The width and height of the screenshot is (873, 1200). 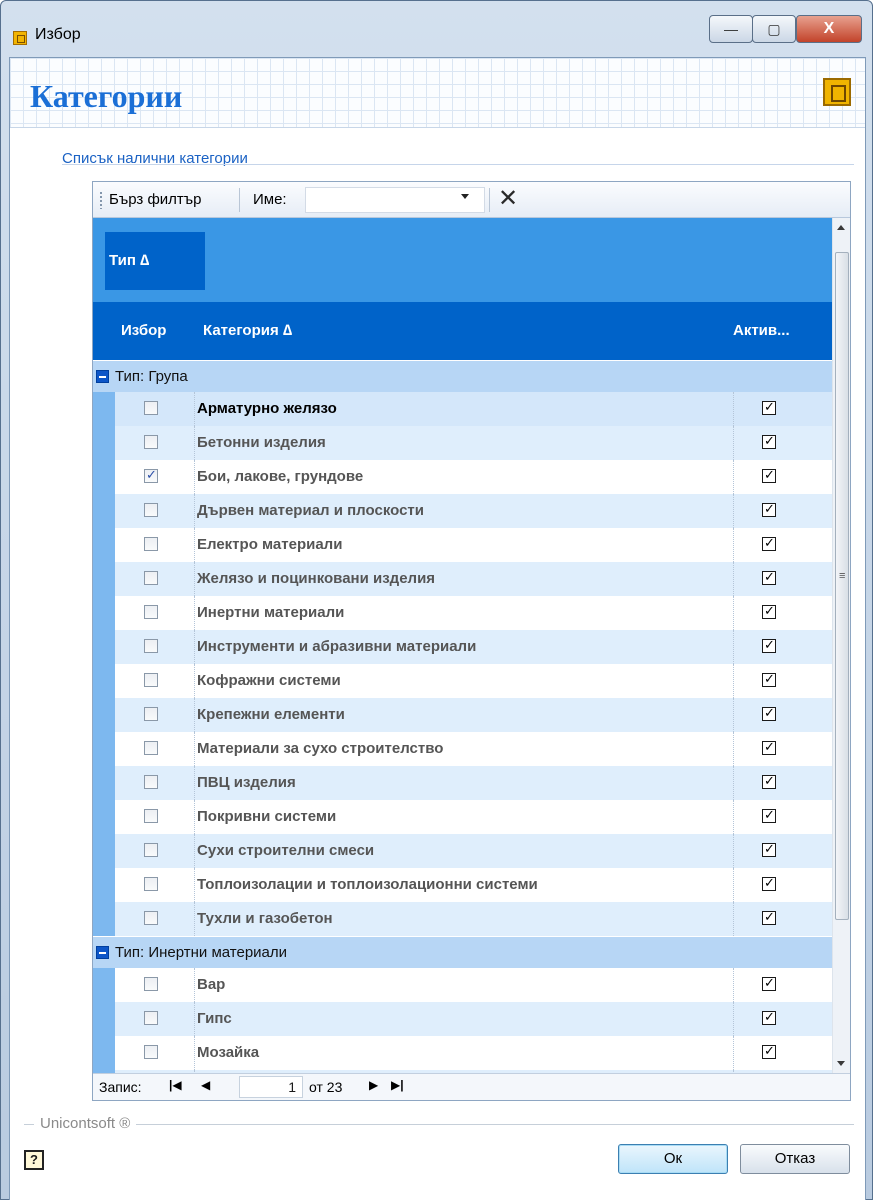 I want to click on toolbar-grip-icon, so click(x=101, y=200).